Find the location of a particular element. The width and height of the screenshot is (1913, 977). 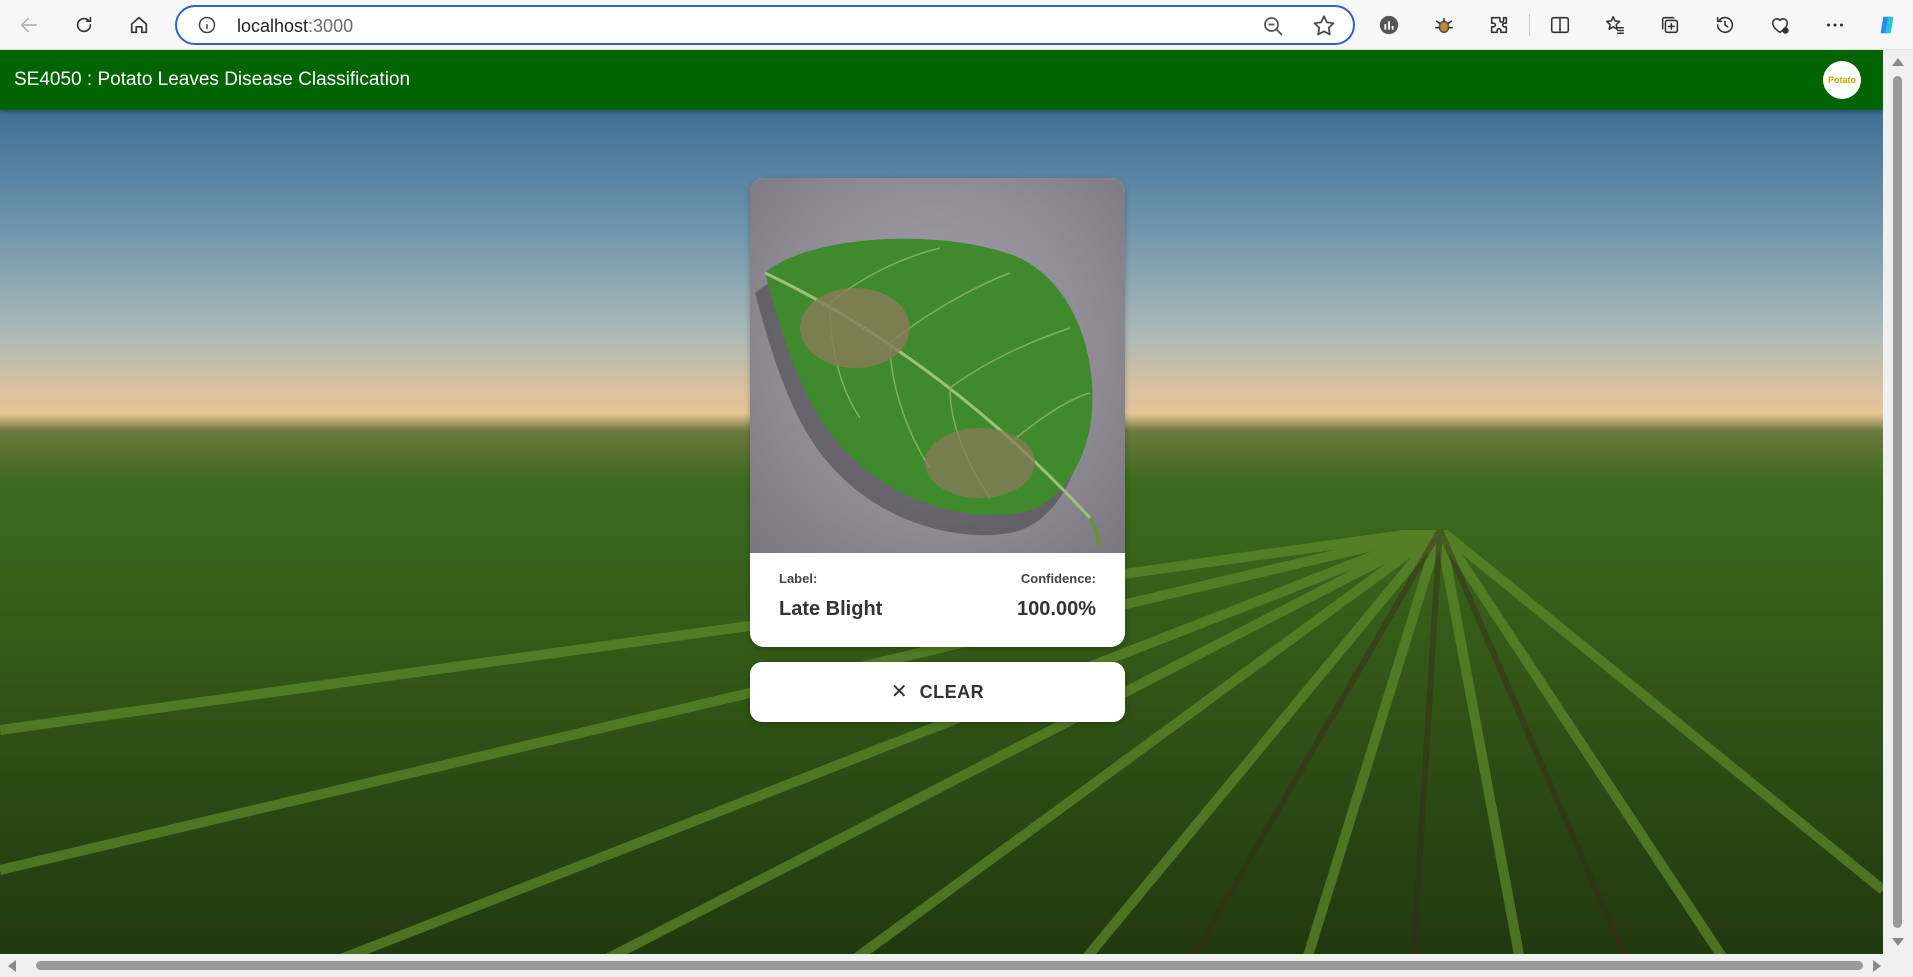

horizontal-scrollbar is located at coordinates (956, 965).